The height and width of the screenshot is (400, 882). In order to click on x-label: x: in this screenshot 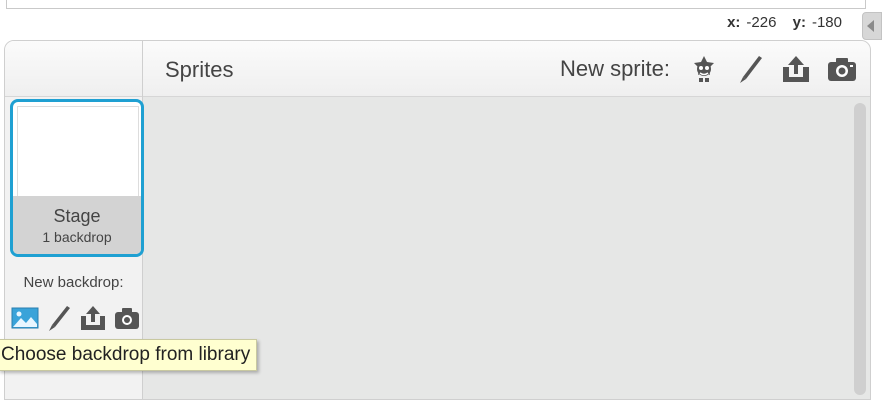, I will do `click(734, 22)`.